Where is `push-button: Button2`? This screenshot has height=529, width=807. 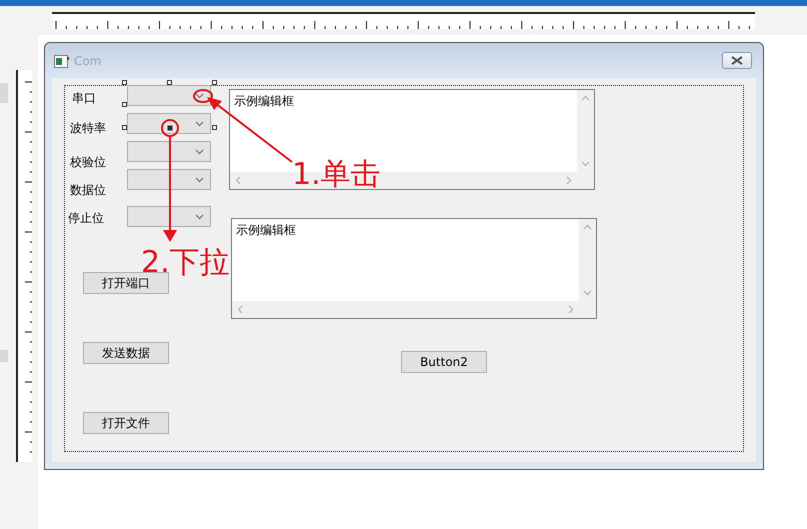
push-button: Button2 is located at coordinates (444, 362).